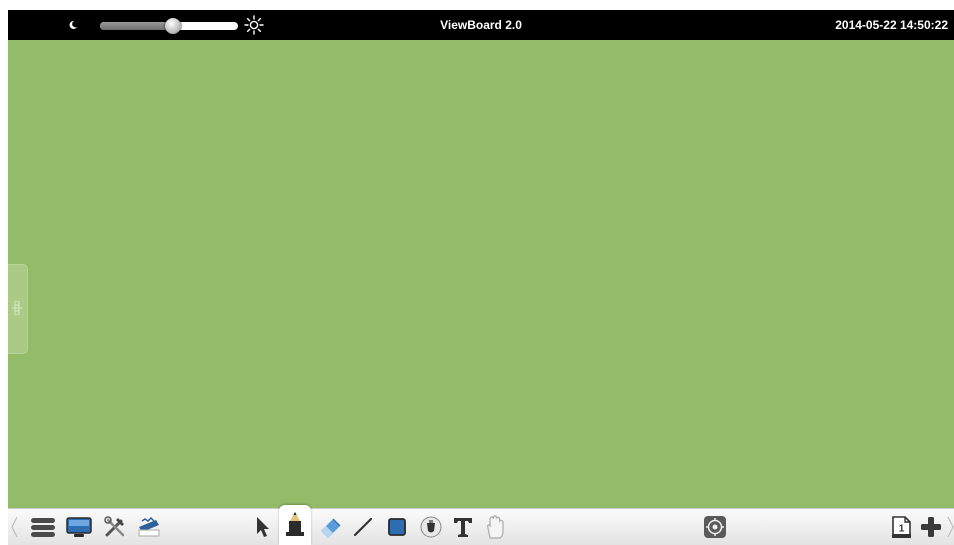 This screenshot has width=954, height=545. Describe the element at coordinates (891, 25) in the screenshot. I see `date-time: 2014-05-22 14:50:22` at that location.